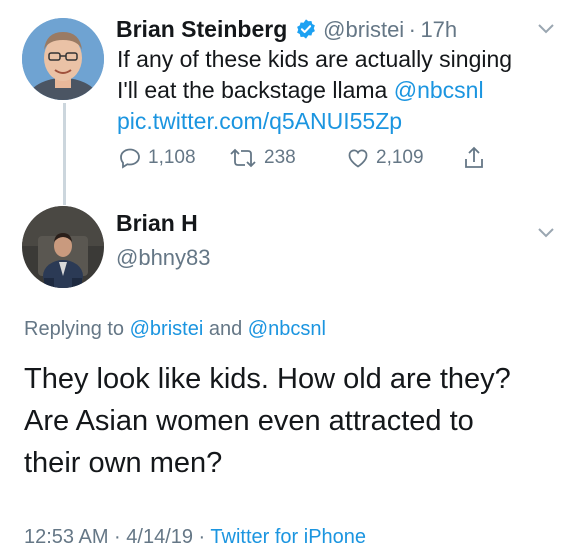 This screenshot has height=555, width=576. Describe the element at coordinates (363, 29) in the screenshot. I see `tweet1-author-handle: @bristei` at that location.